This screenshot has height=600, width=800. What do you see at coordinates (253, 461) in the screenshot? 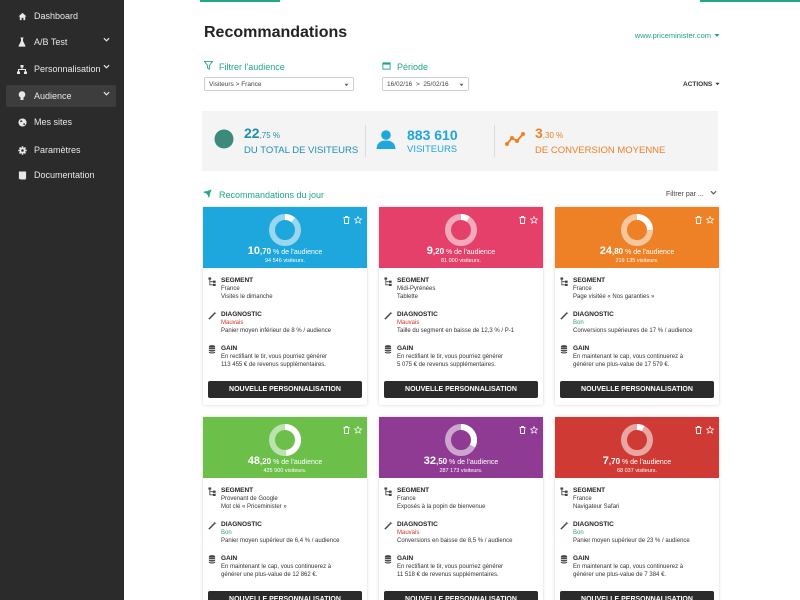
I see `share-value: 48` at bounding box center [253, 461].